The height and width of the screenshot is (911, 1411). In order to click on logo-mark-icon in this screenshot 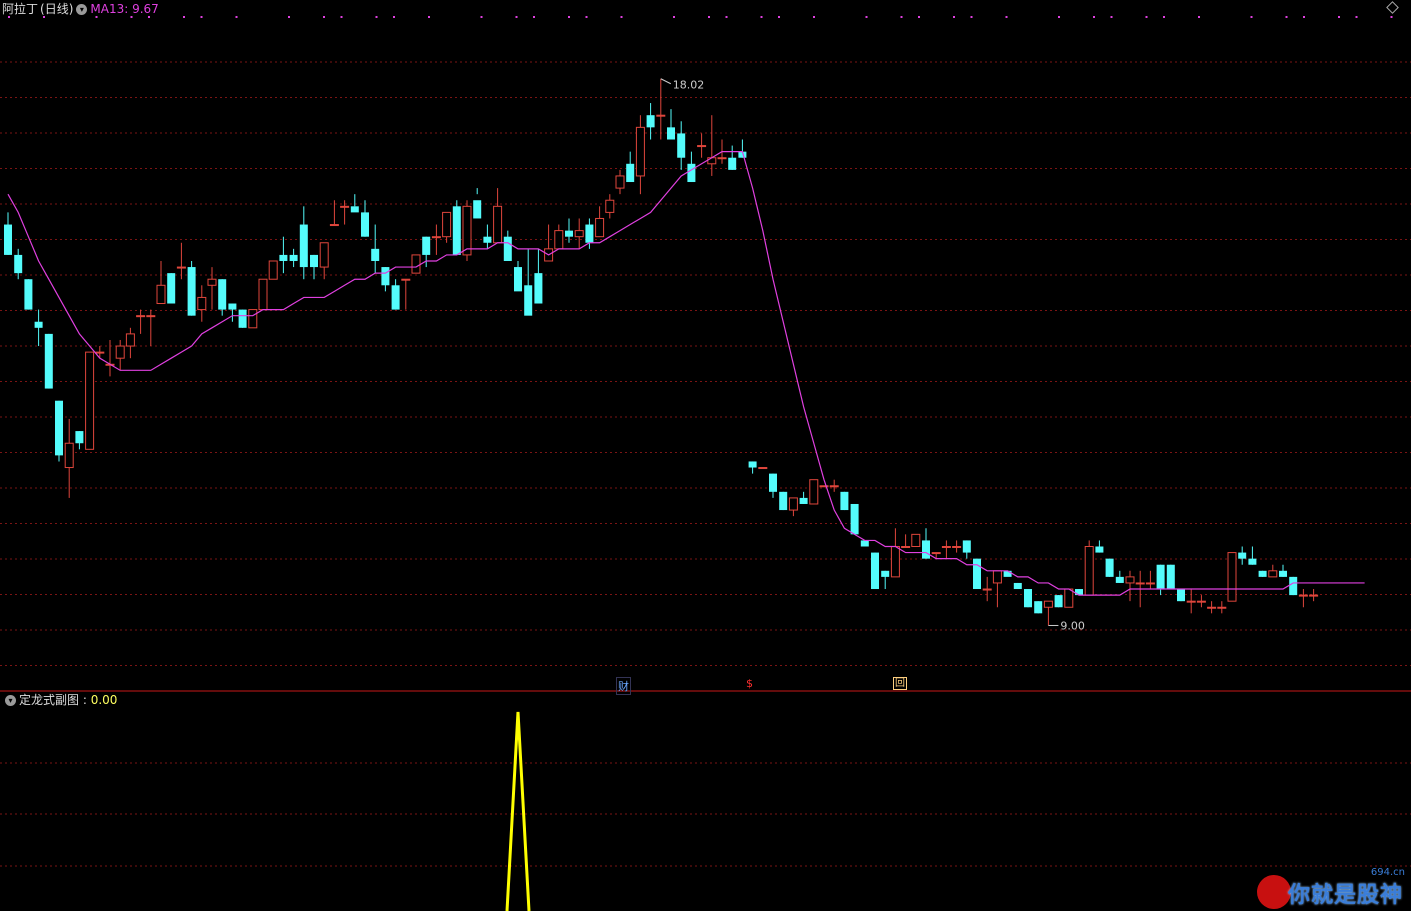, I will do `click(1274, 892)`.